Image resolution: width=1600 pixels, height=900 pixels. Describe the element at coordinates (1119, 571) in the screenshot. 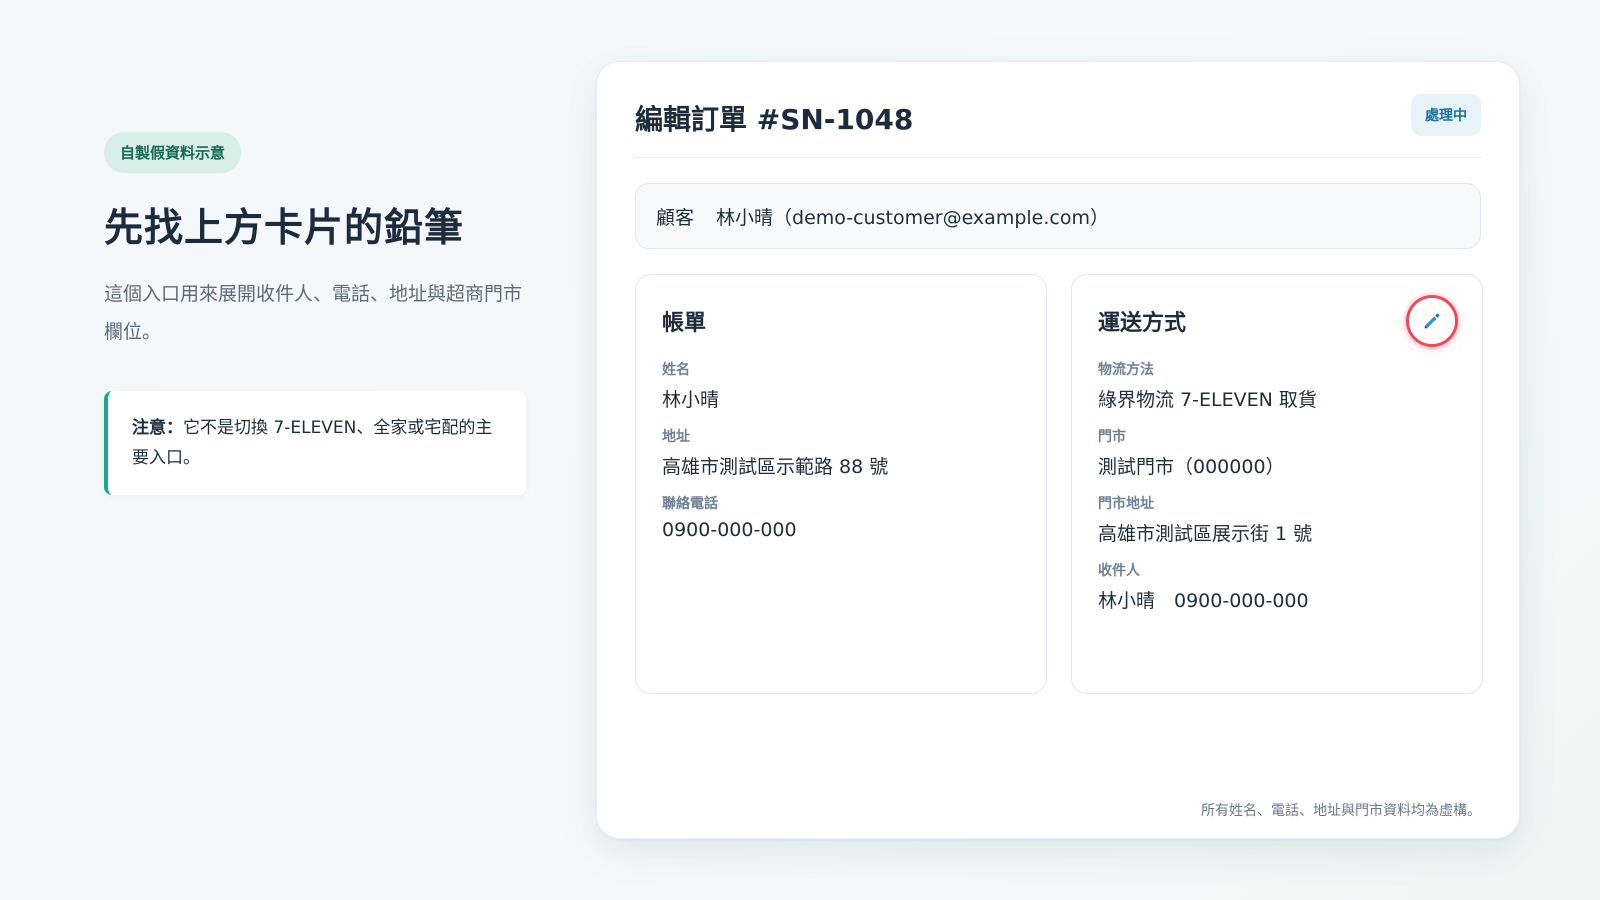

I see `field-label: 收件人` at that location.